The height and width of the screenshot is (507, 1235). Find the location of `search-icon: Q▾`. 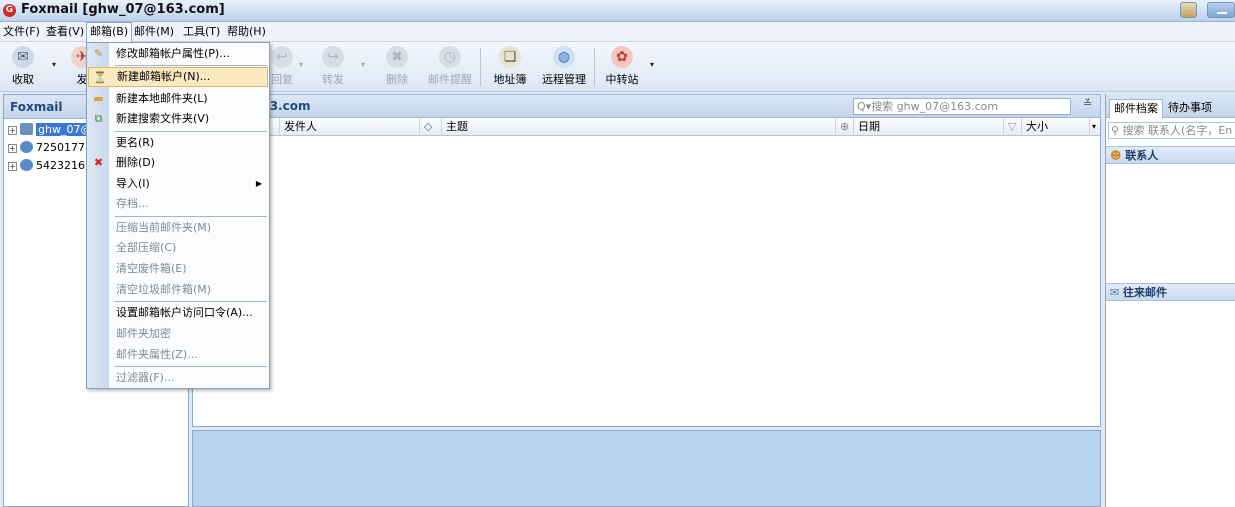

search-icon: Q▾ is located at coordinates (864, 106).